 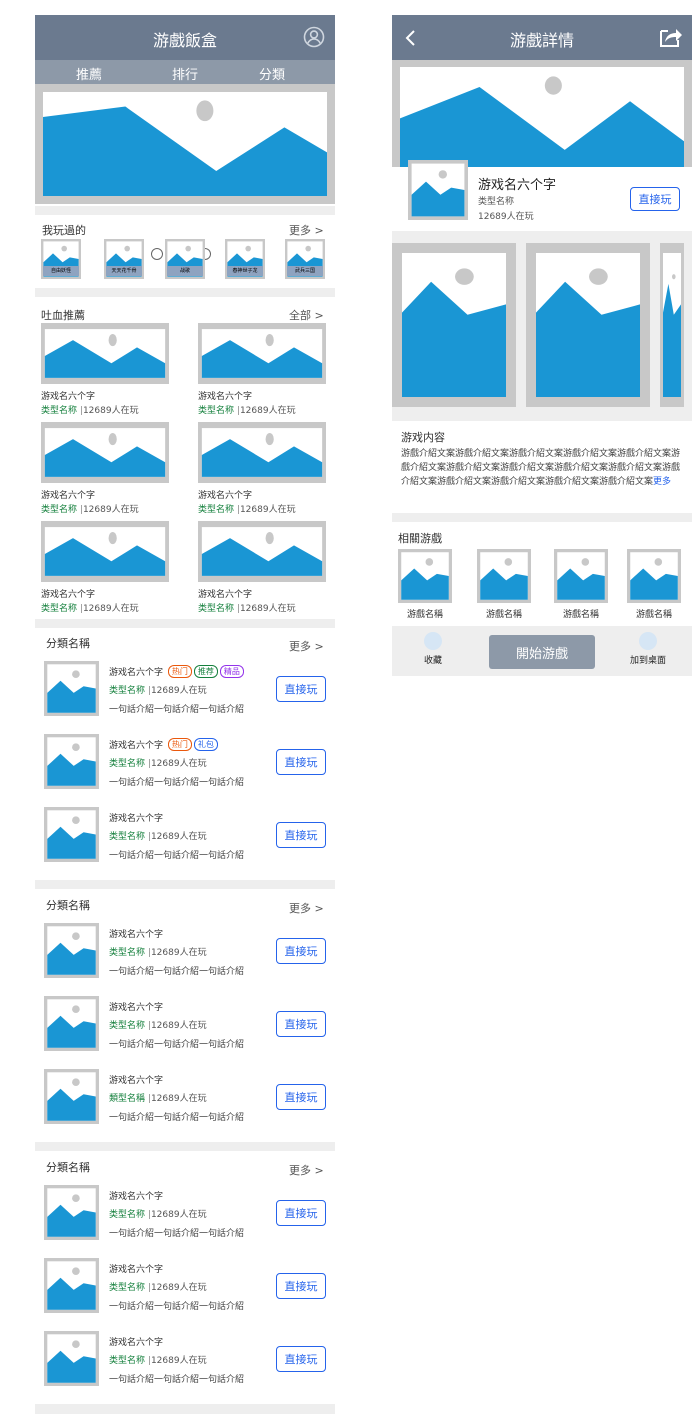 I want to click on played-game-tile: 武兵三国, so click(x=305, y=259).